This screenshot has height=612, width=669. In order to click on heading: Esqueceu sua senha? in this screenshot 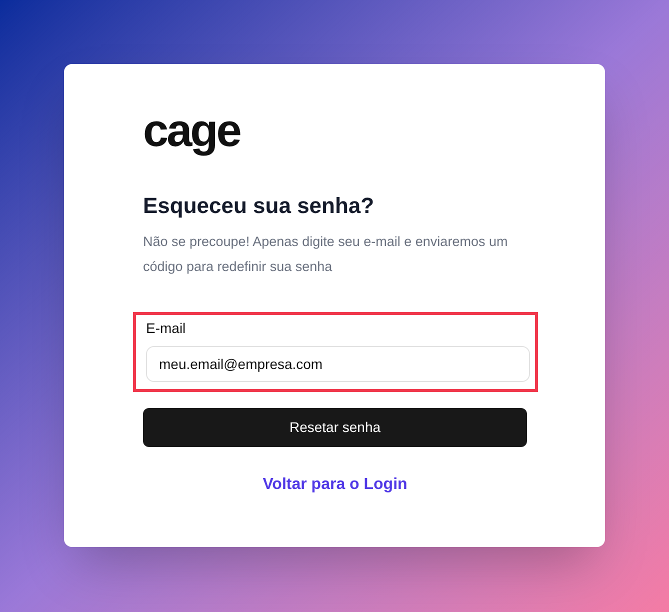, I will do `click(258, 206)`.